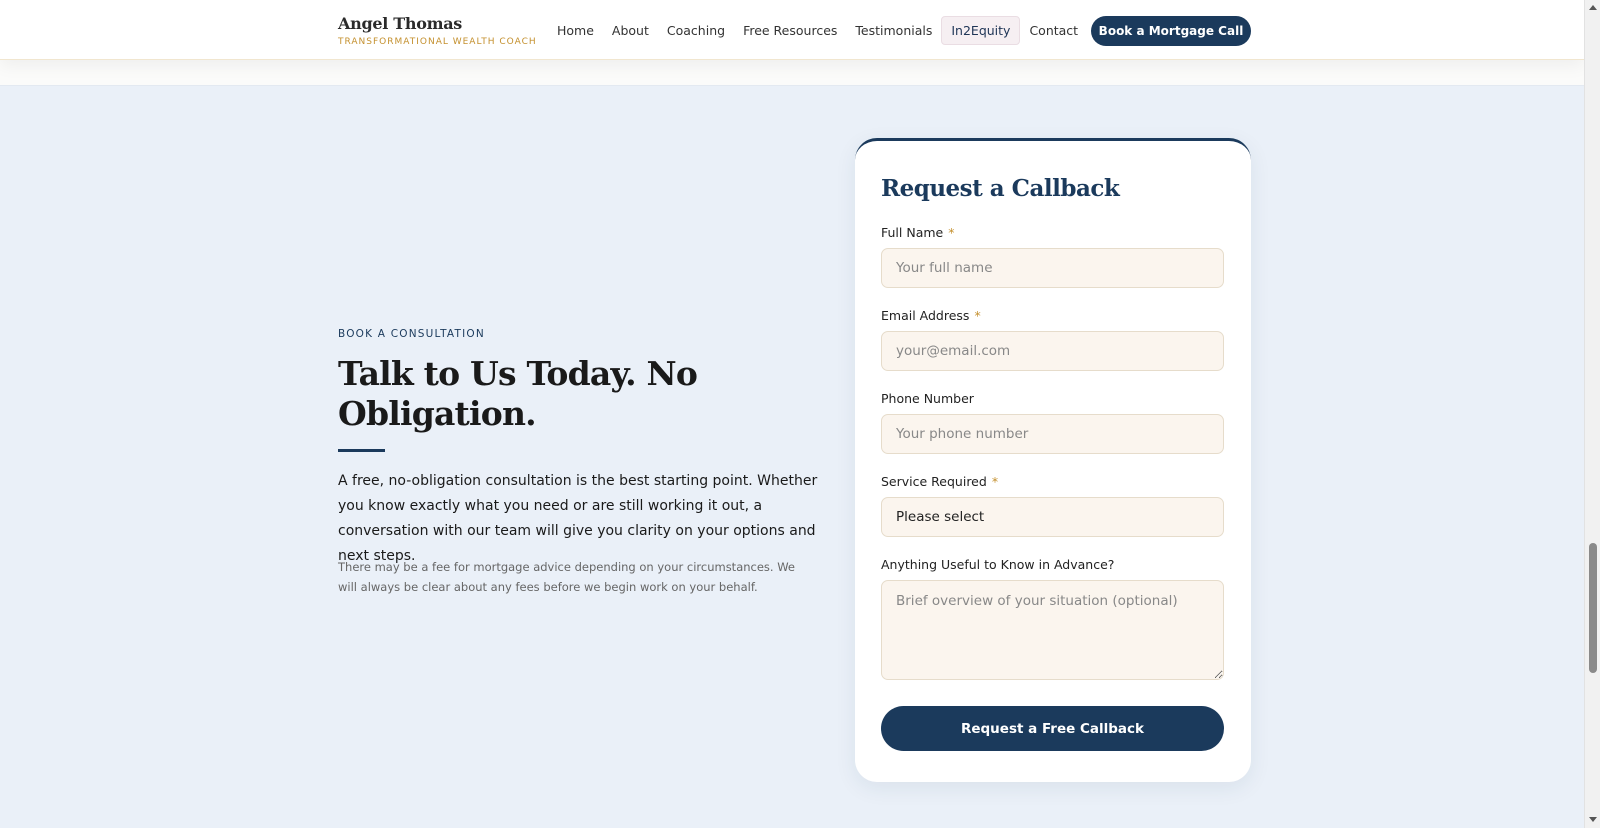  Describe the element at coordinates (575, 30) in the screenshot. I see `nav-home: Home` at that location.